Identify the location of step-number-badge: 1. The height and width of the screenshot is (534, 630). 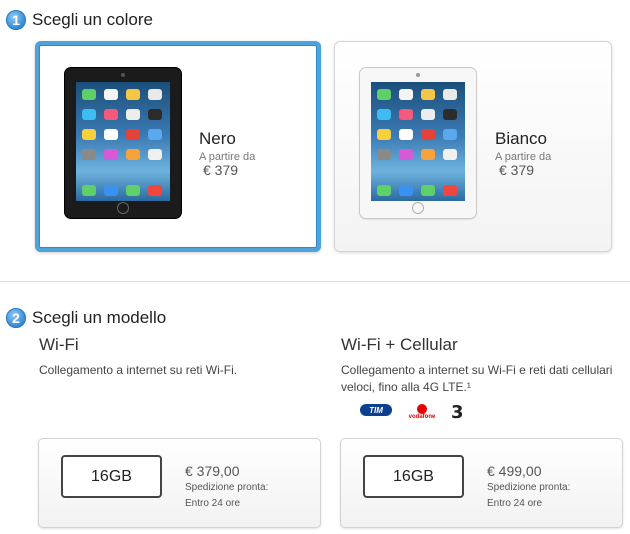
(16, 20).